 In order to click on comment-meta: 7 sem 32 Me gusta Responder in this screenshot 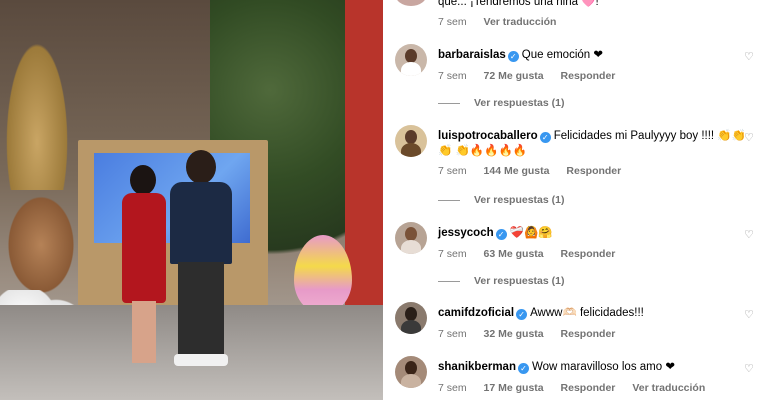, I will do `click(533, 334)`.